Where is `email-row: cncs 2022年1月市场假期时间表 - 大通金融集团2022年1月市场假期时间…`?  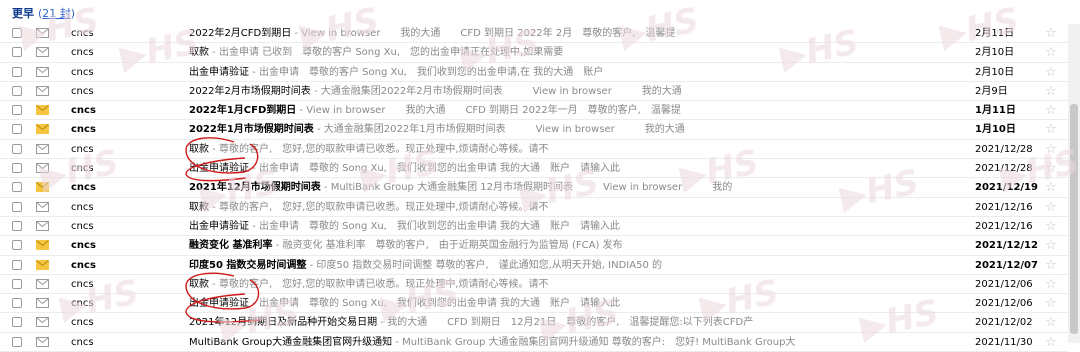 email-row: cncs 2022年1月市场假期时间表 - 大通金融集团2022年1月市场假期时间… is located at coordinates (534, 130).